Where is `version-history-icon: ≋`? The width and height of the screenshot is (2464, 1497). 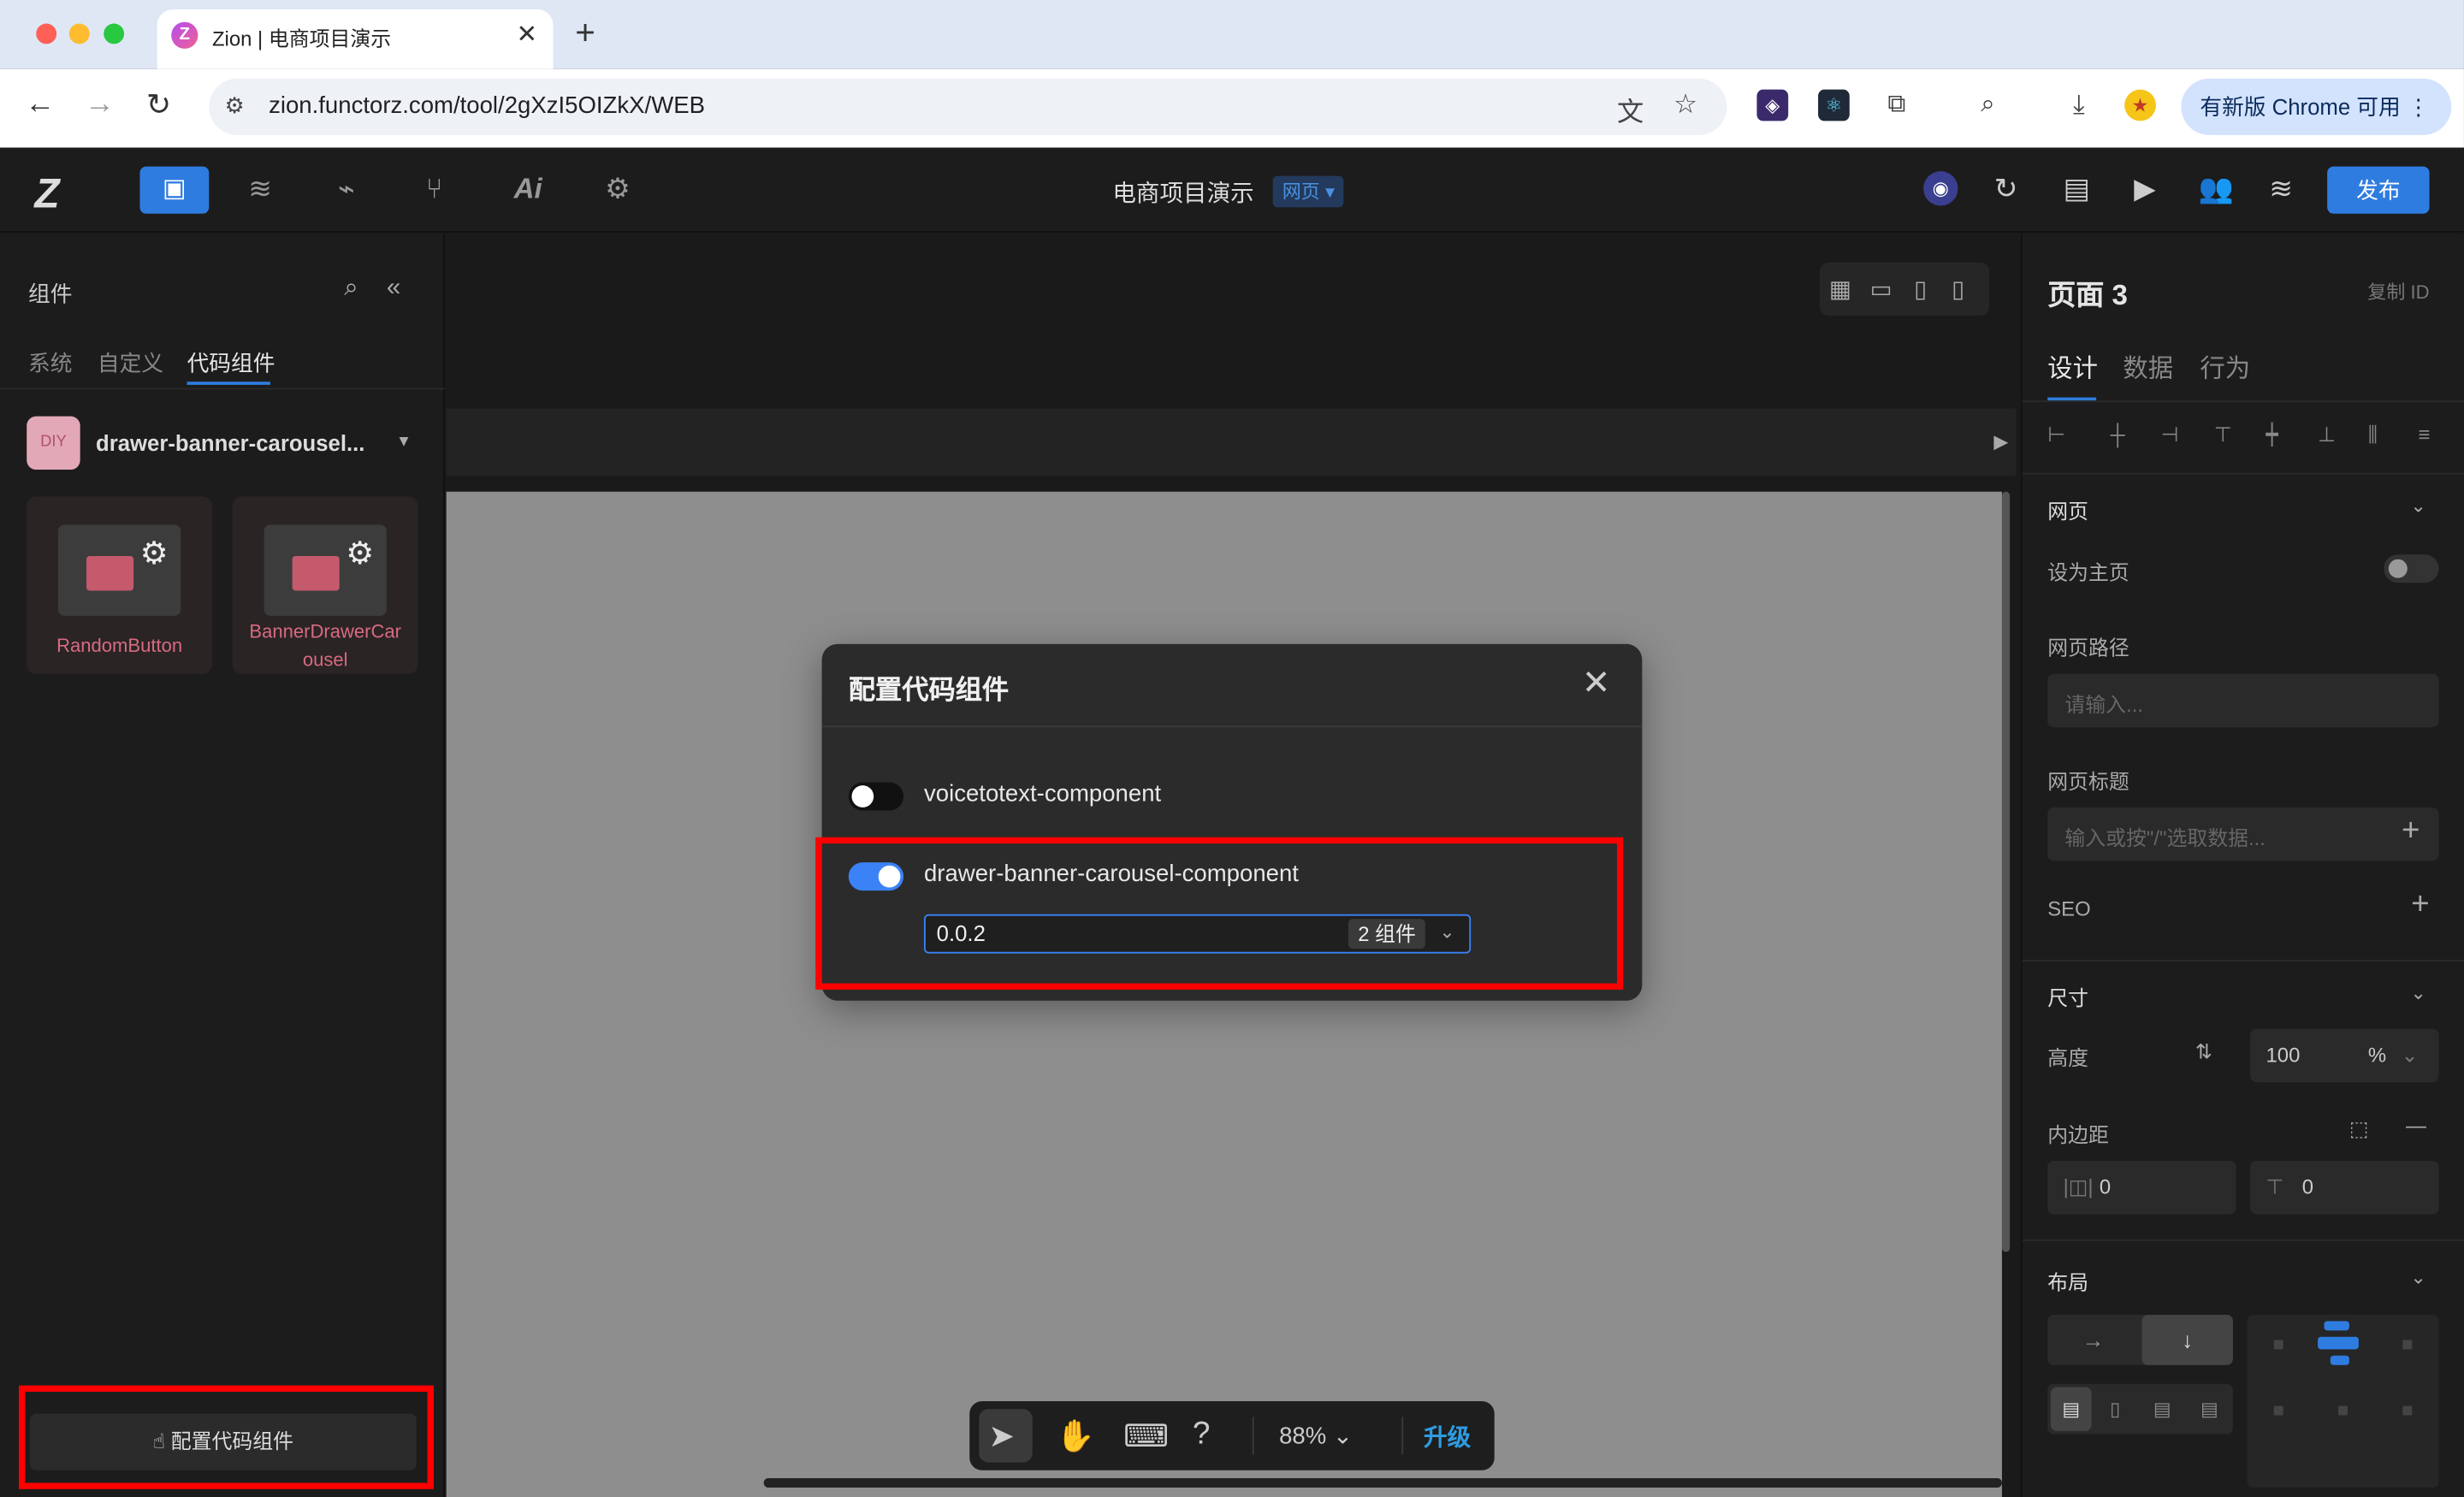
version-history-icon: ≋ is located at coordinates (2281, 189).